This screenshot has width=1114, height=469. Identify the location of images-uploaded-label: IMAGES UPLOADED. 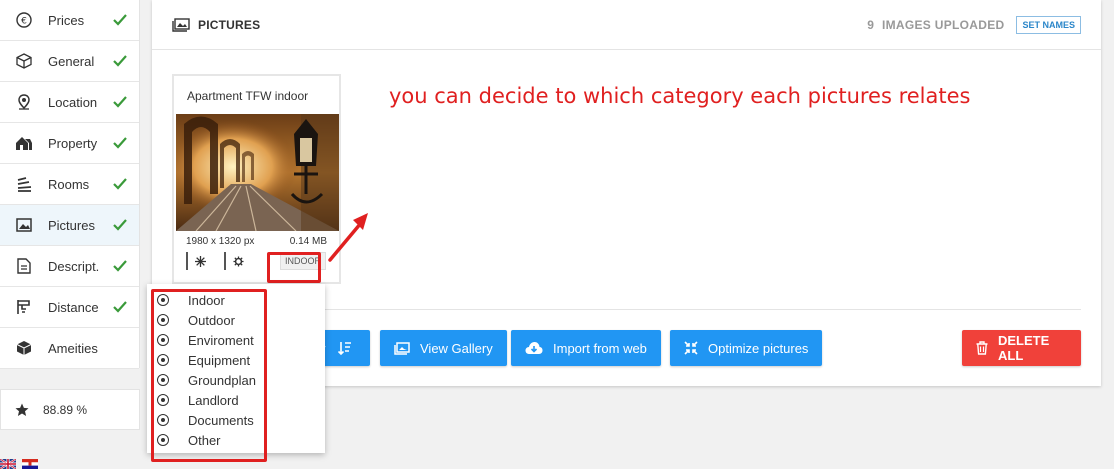
(943, 24).